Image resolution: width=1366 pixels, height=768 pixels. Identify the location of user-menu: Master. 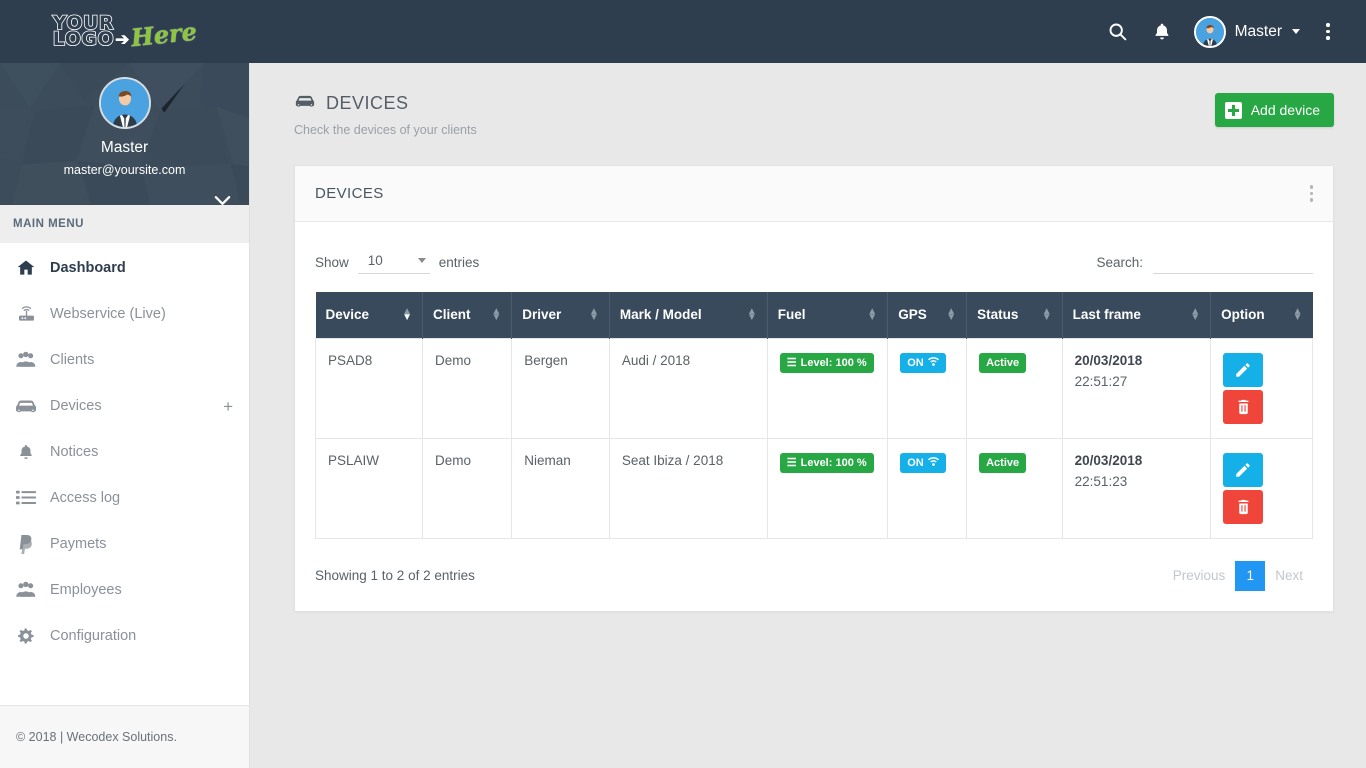
(1245, 31).